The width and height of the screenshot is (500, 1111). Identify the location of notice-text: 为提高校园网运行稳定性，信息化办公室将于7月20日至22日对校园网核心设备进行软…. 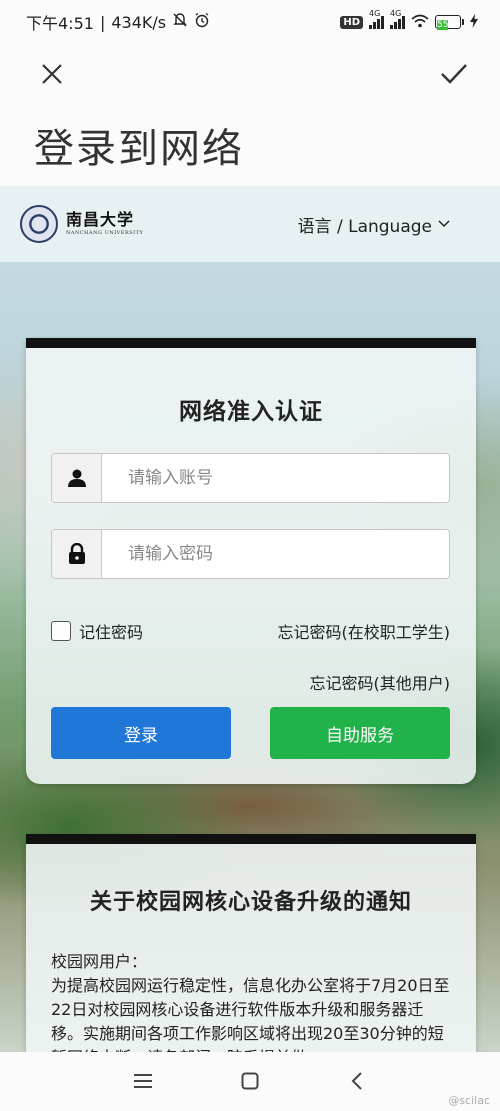
(250, 1014).